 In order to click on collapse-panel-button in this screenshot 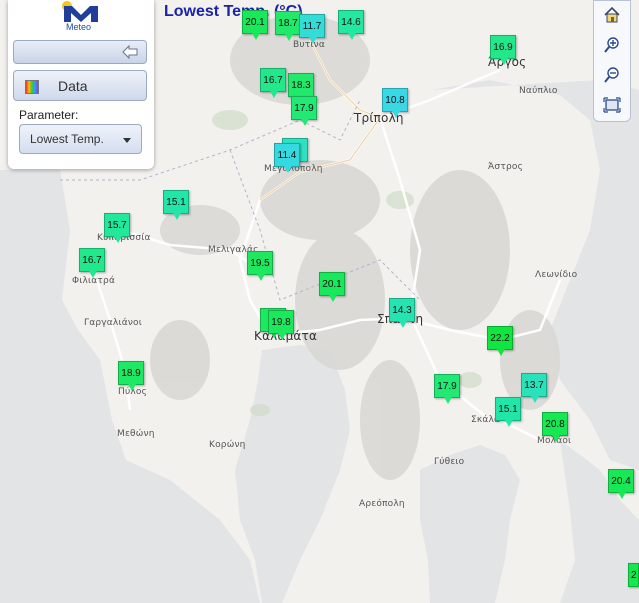, I will do `click(80, 52)`.